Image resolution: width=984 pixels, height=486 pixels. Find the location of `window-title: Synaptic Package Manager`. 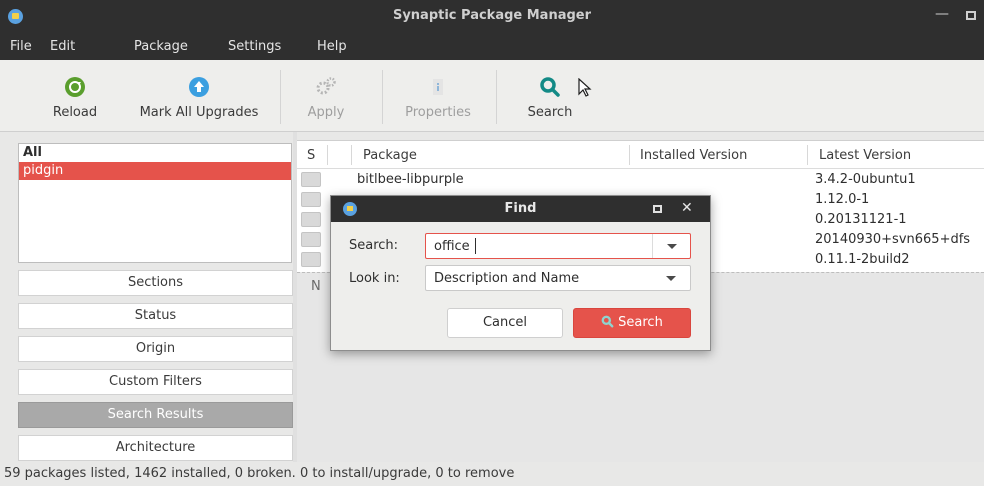

window-title: Synaptic Package Manager is located at coordinates (492, 15).